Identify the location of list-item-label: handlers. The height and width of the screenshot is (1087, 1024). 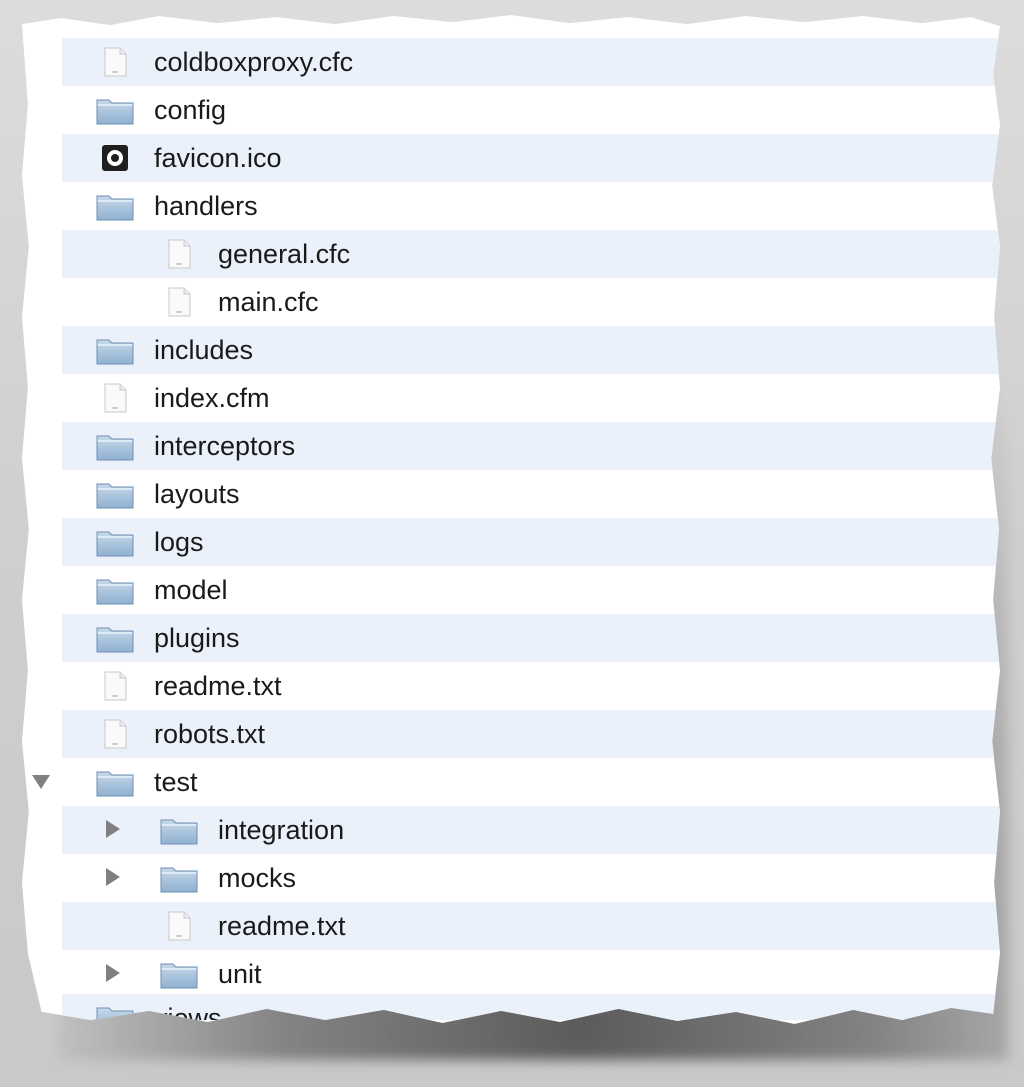
(206, 206).